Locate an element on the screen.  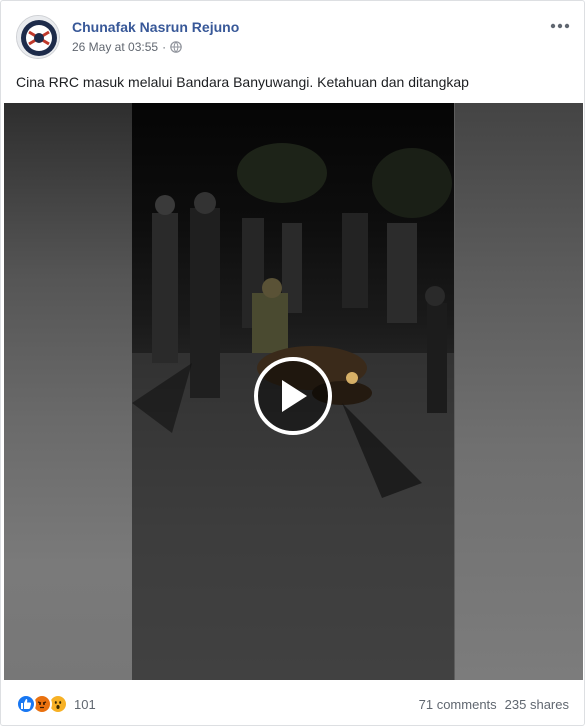
post-header: Chunafak Nasrun Rejuno 26 May at 03:55 · is located at coordinates (294, 38).